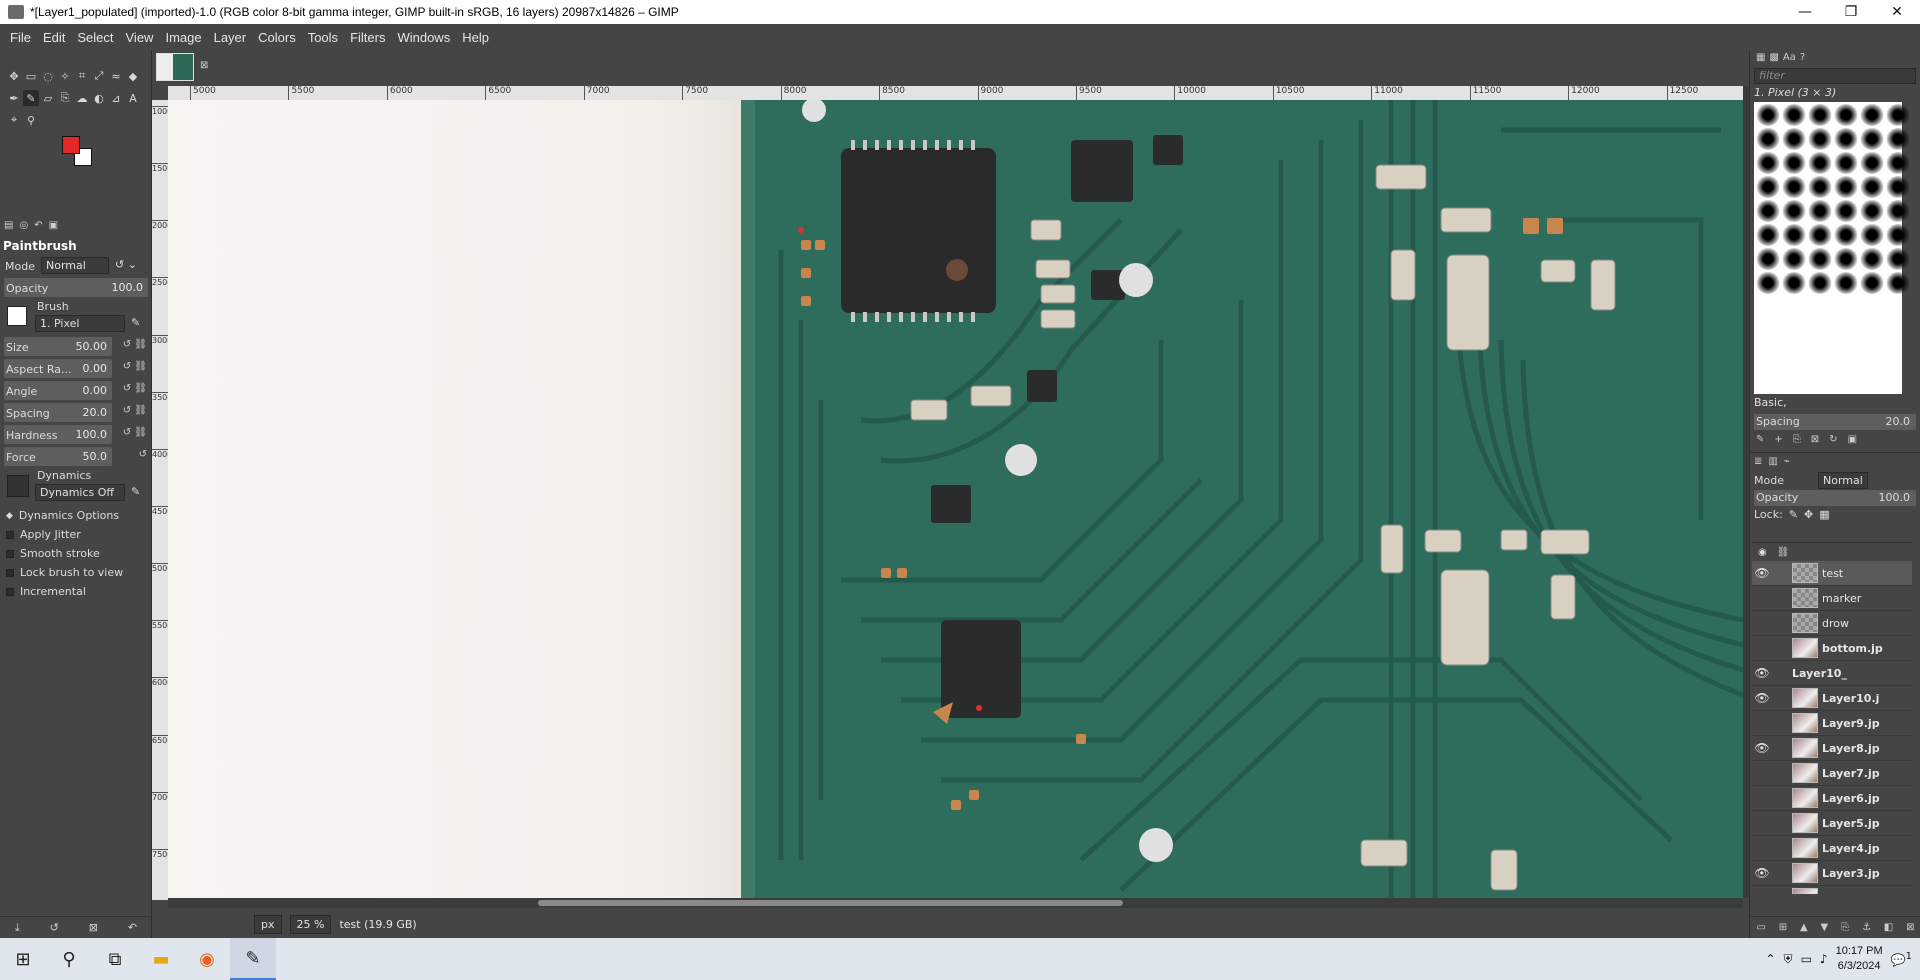 The width and height of the screenshot is (1920, 980). What do you see at coordinates (58, 368) in the screenshot?
I see `aspect-slider: Aspect Ra... 0.00` at bounding box center [58, 368].